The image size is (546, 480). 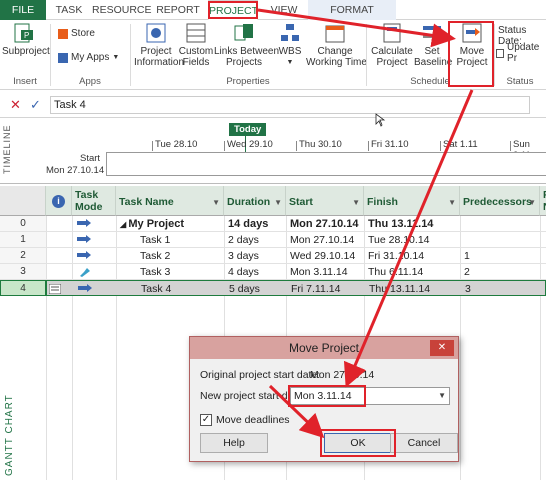 I want to click on custom-fields-label: Custom Fields, so click(x=196, y=57).